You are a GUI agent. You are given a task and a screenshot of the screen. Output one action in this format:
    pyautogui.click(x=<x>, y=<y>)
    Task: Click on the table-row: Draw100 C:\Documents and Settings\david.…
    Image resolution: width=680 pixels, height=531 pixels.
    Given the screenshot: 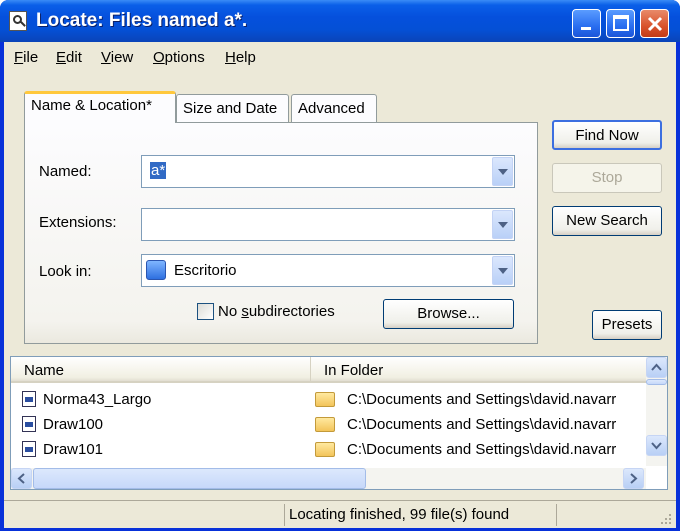 What is the action you would take?
    pyautogui.click(x=326, y=425)
    